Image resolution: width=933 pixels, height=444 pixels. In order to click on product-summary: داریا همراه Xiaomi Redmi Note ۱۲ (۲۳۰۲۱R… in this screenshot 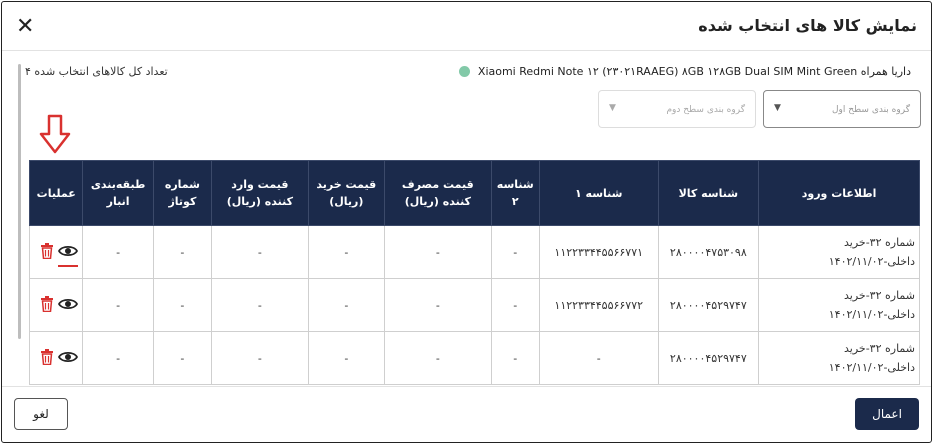, I will do `click(684, 71)`.